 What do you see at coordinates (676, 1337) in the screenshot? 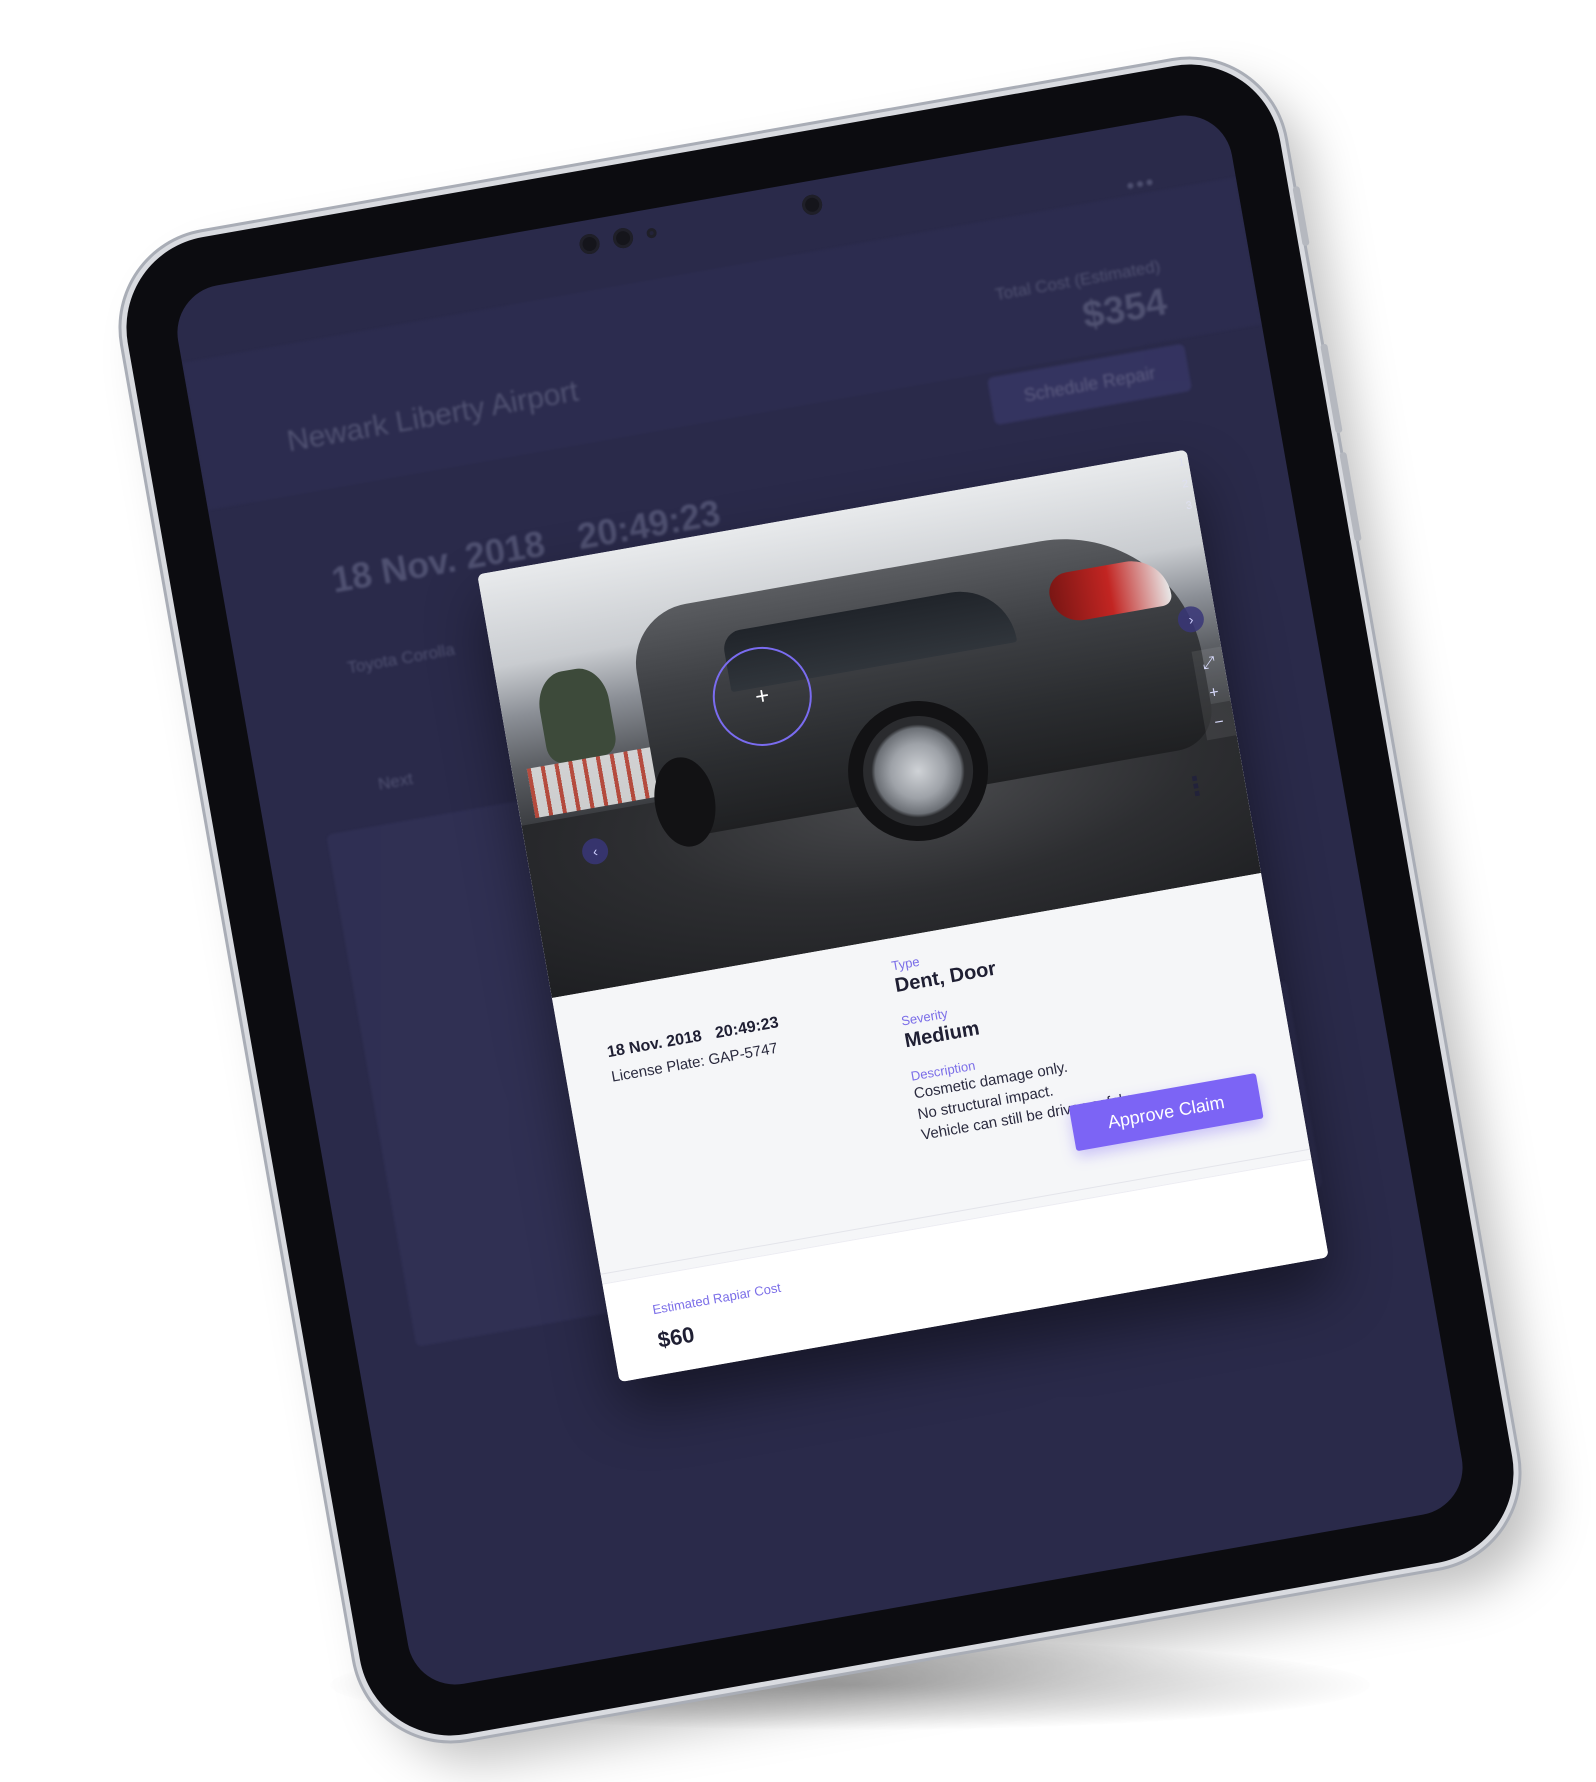
I see `estimated-cost-value: $60` at bounding box center [676, 1337].